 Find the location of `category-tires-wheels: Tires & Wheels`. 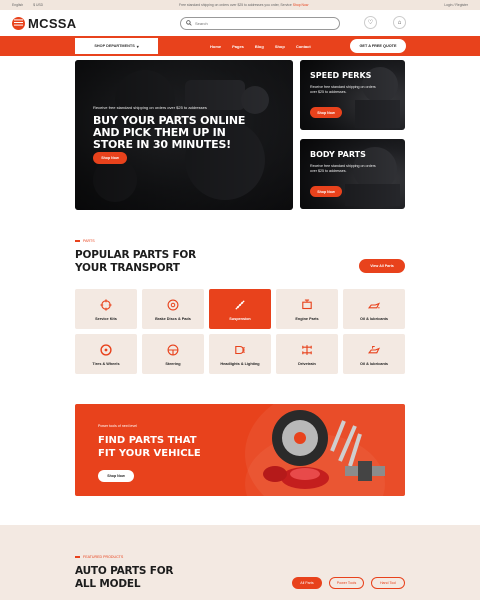

category-tires-wheels: Tires & Wheels is located at coordinates (106, 354).